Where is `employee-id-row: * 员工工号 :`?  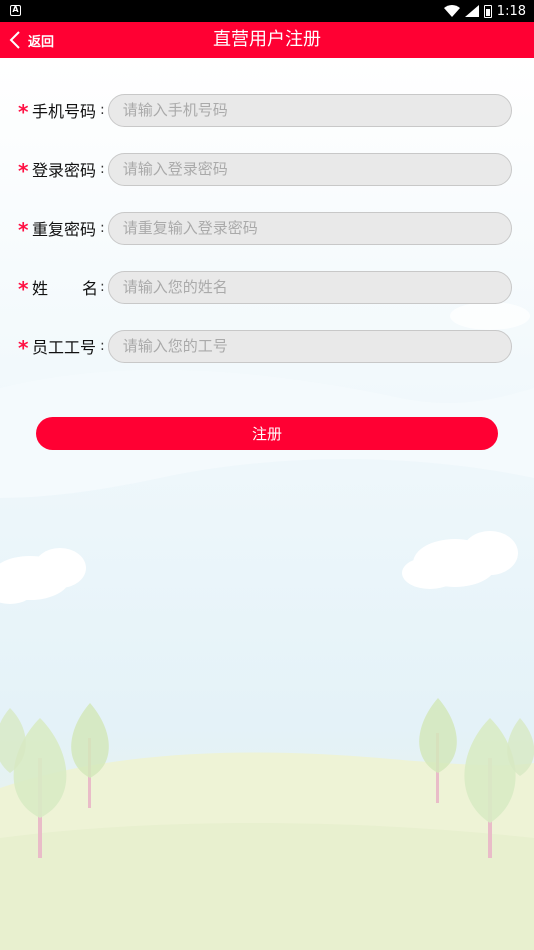
employee-id-row: * 员工工号 : is located at coordinates (265, 346).